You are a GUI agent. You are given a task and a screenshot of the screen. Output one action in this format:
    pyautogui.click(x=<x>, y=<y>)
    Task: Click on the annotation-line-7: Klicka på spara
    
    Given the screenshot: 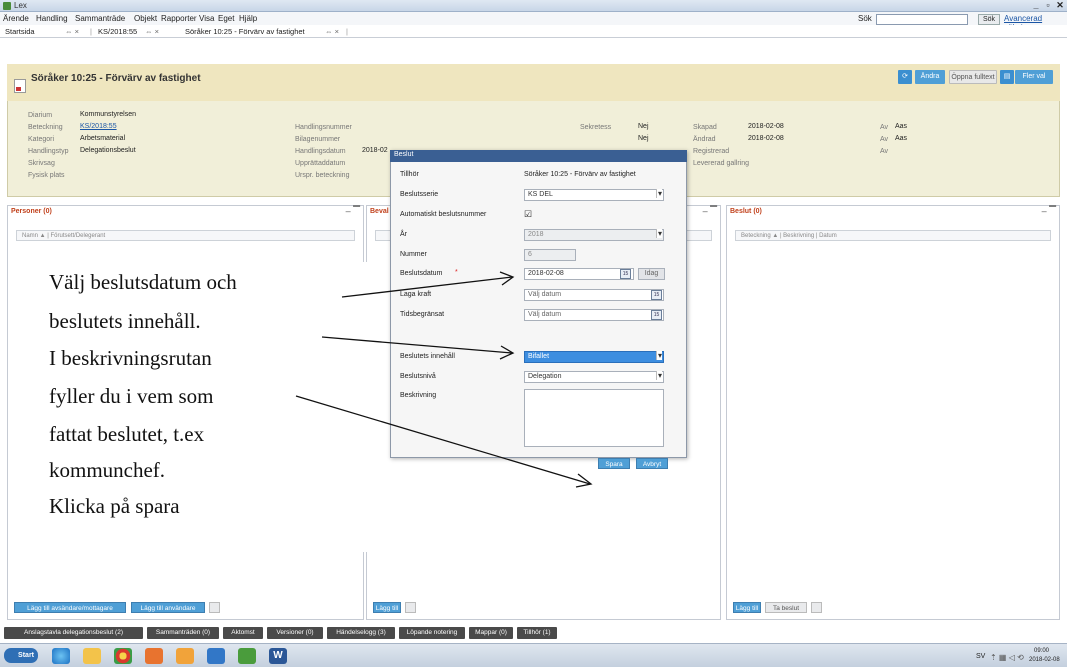 What is the action you would take?
    pyautogui.click(x=114, y=506)
    